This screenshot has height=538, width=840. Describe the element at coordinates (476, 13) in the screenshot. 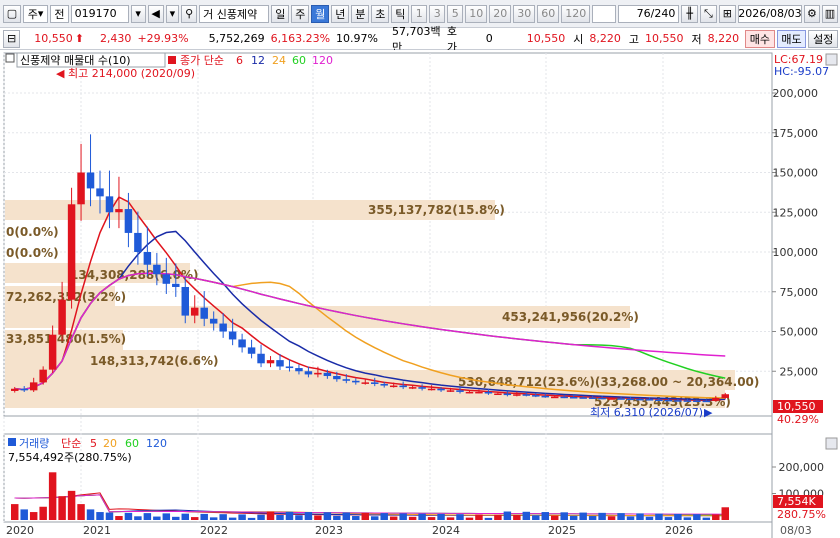

I see `interval-tab-10: 10` at that location.